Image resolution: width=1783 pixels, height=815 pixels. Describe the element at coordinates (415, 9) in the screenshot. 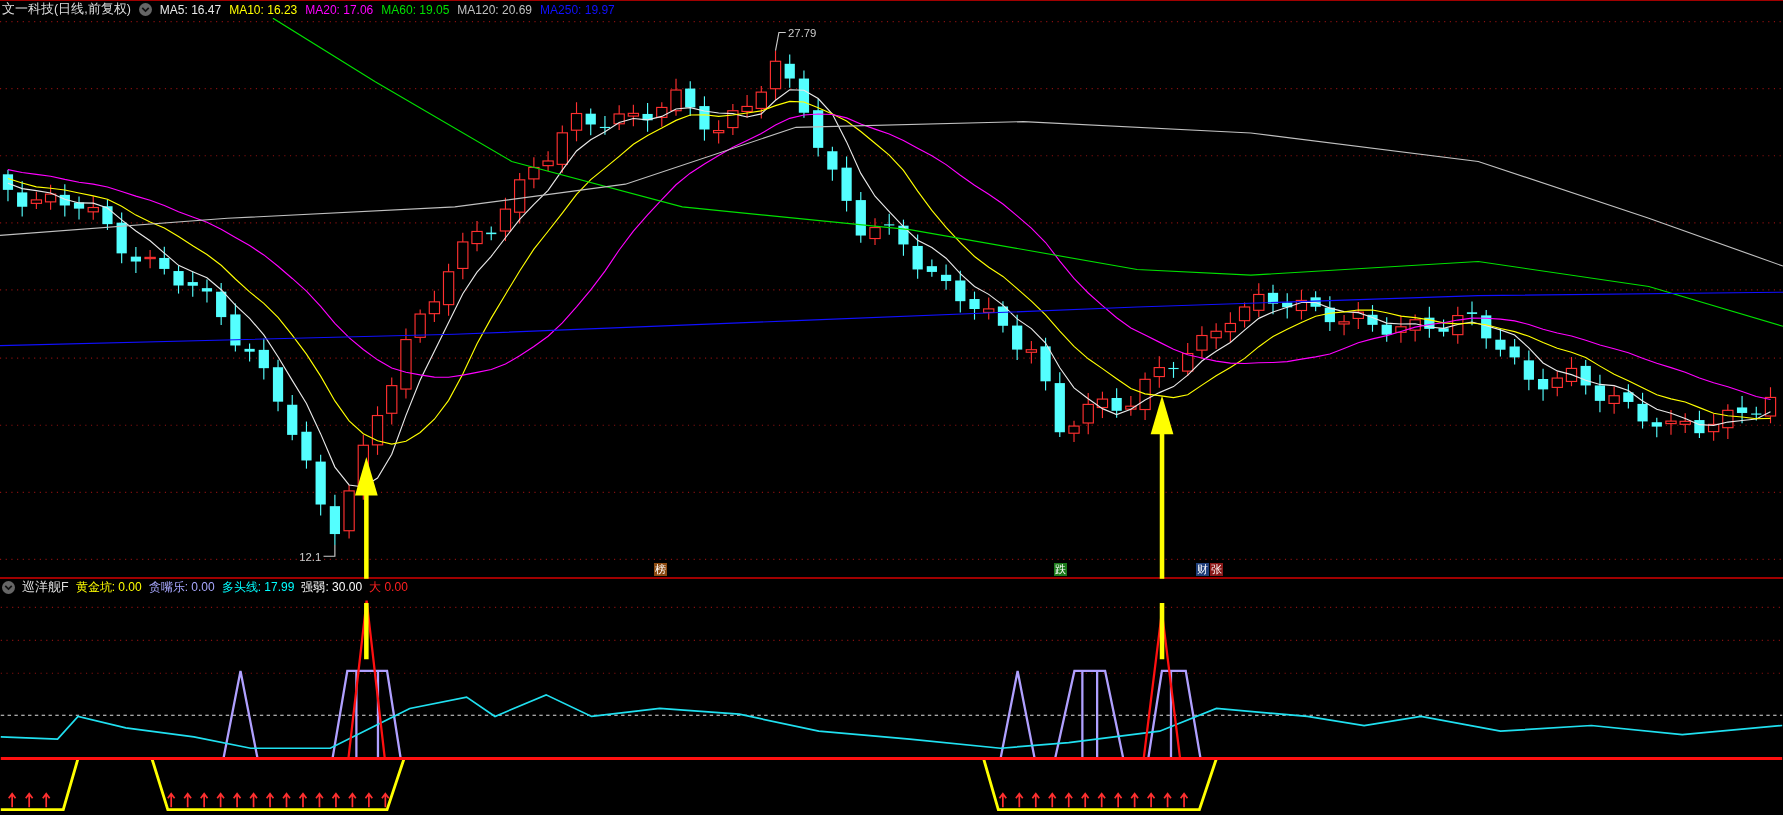

I see `ma-legend-item: MA60: 19.05` at that location.